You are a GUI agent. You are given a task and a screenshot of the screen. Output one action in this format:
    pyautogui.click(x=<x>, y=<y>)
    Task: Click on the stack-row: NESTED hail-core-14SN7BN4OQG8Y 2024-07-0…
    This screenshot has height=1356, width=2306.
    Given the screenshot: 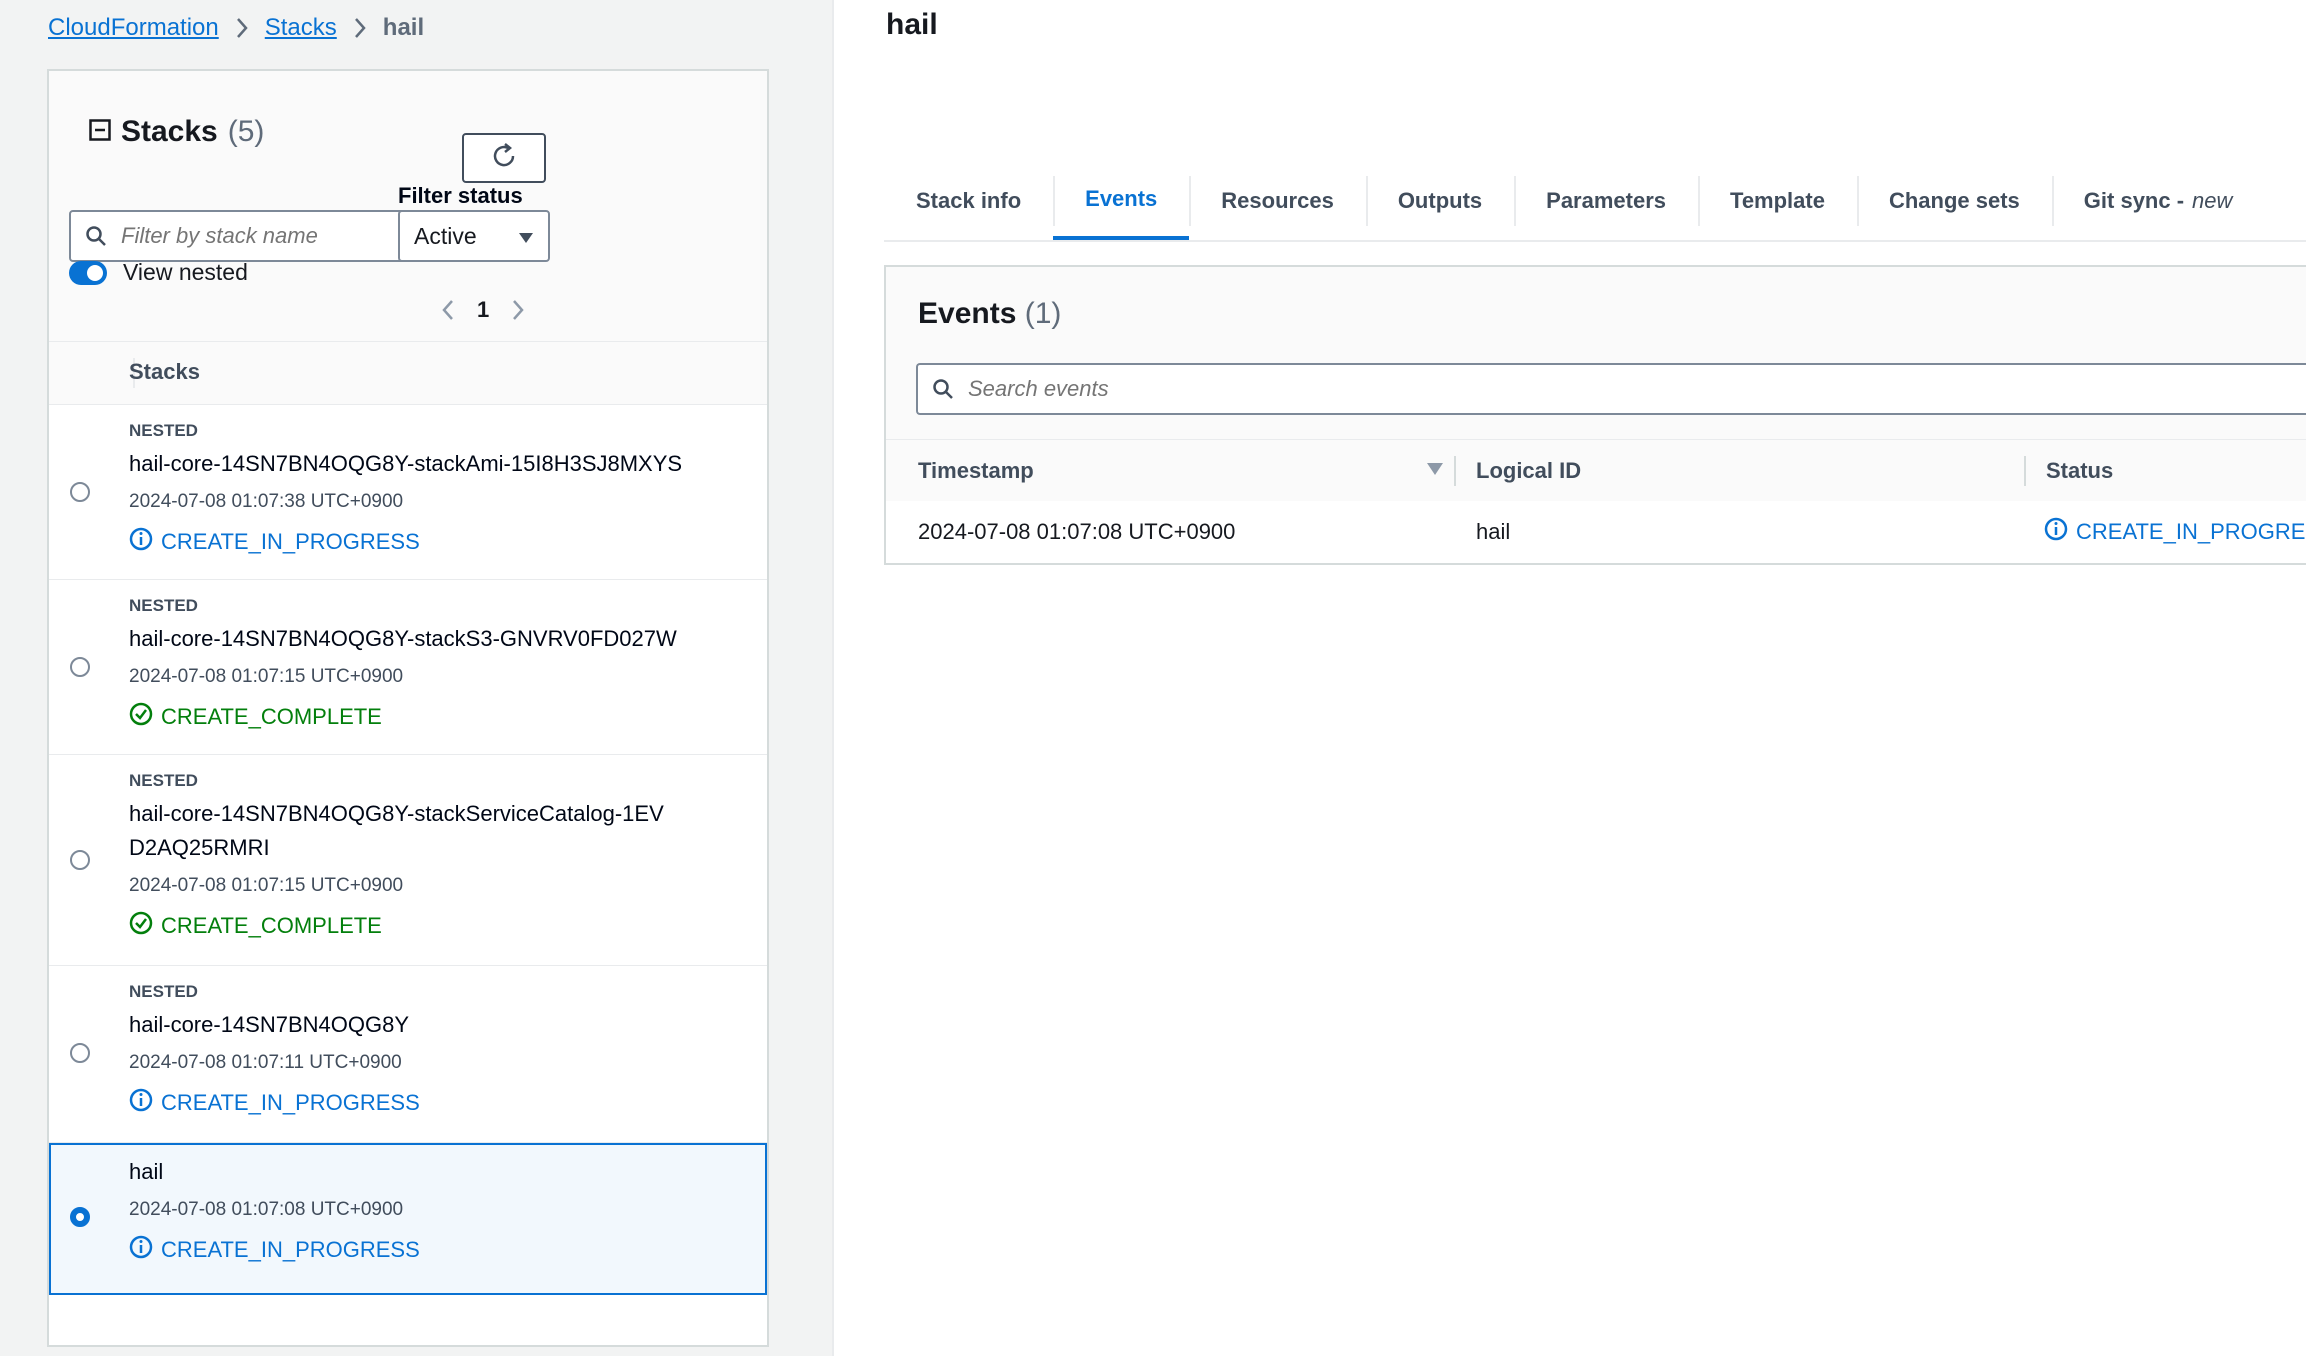 What is the action you would take?
    pyautogui.click(x=408, y=1054)
    